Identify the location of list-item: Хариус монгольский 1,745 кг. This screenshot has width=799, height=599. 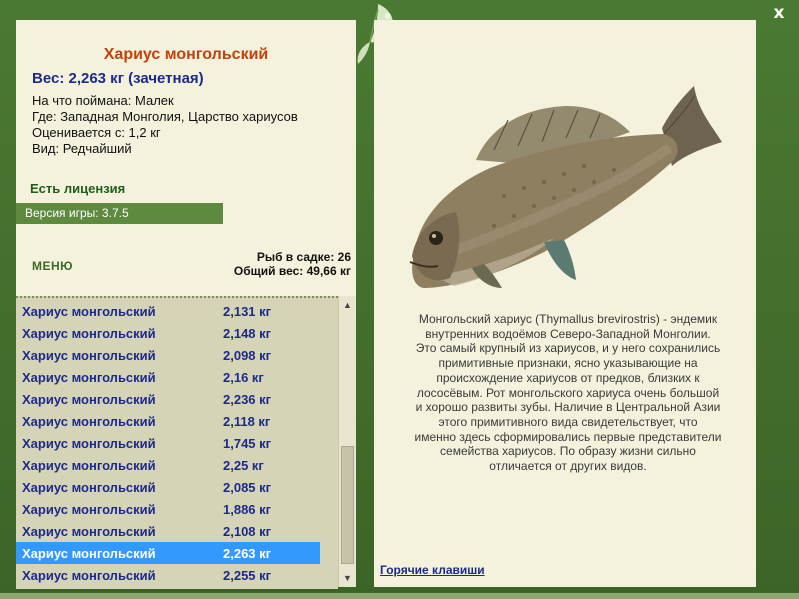
(177, 443).